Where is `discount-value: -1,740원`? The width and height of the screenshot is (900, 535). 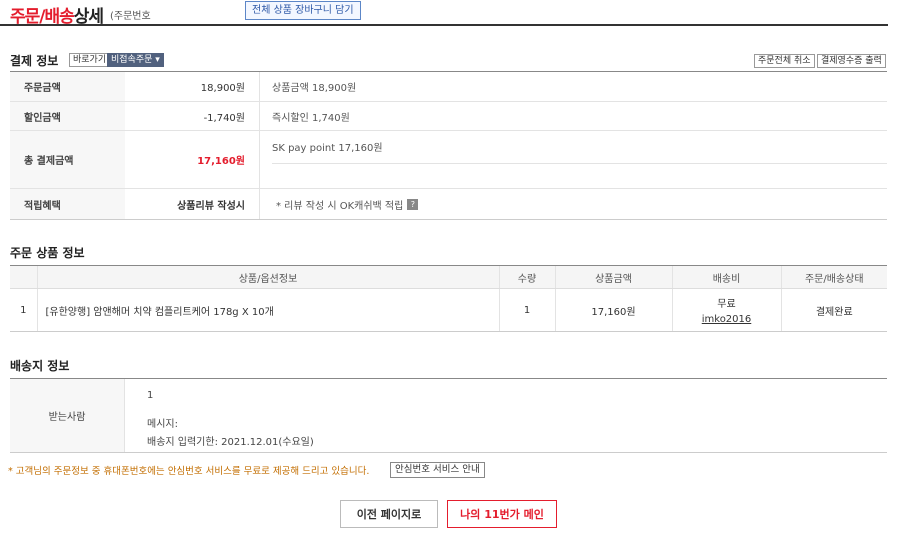 discount-value: -1,740원 is located at coordinates (192, 116).